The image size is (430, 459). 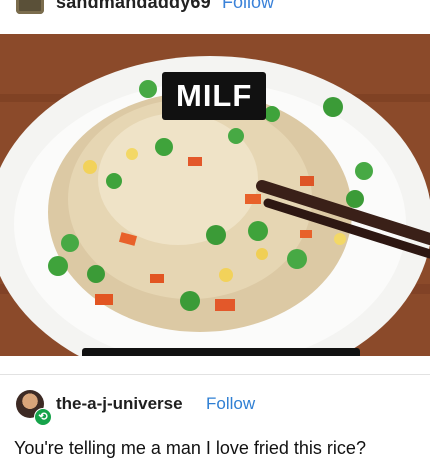 What do you see at coordinates (119, 404) in the screenshot?
I see `reply-username: the-a-j-universe` at bounding box center [119, 404].